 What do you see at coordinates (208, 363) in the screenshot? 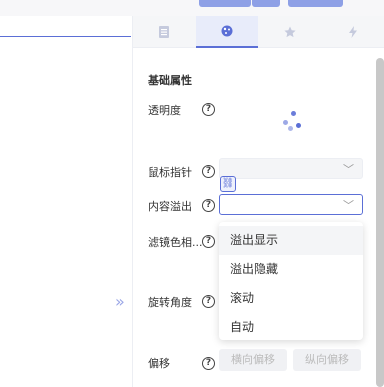
I see `offset-help-icon: ?` at bounding box center [208, 363].